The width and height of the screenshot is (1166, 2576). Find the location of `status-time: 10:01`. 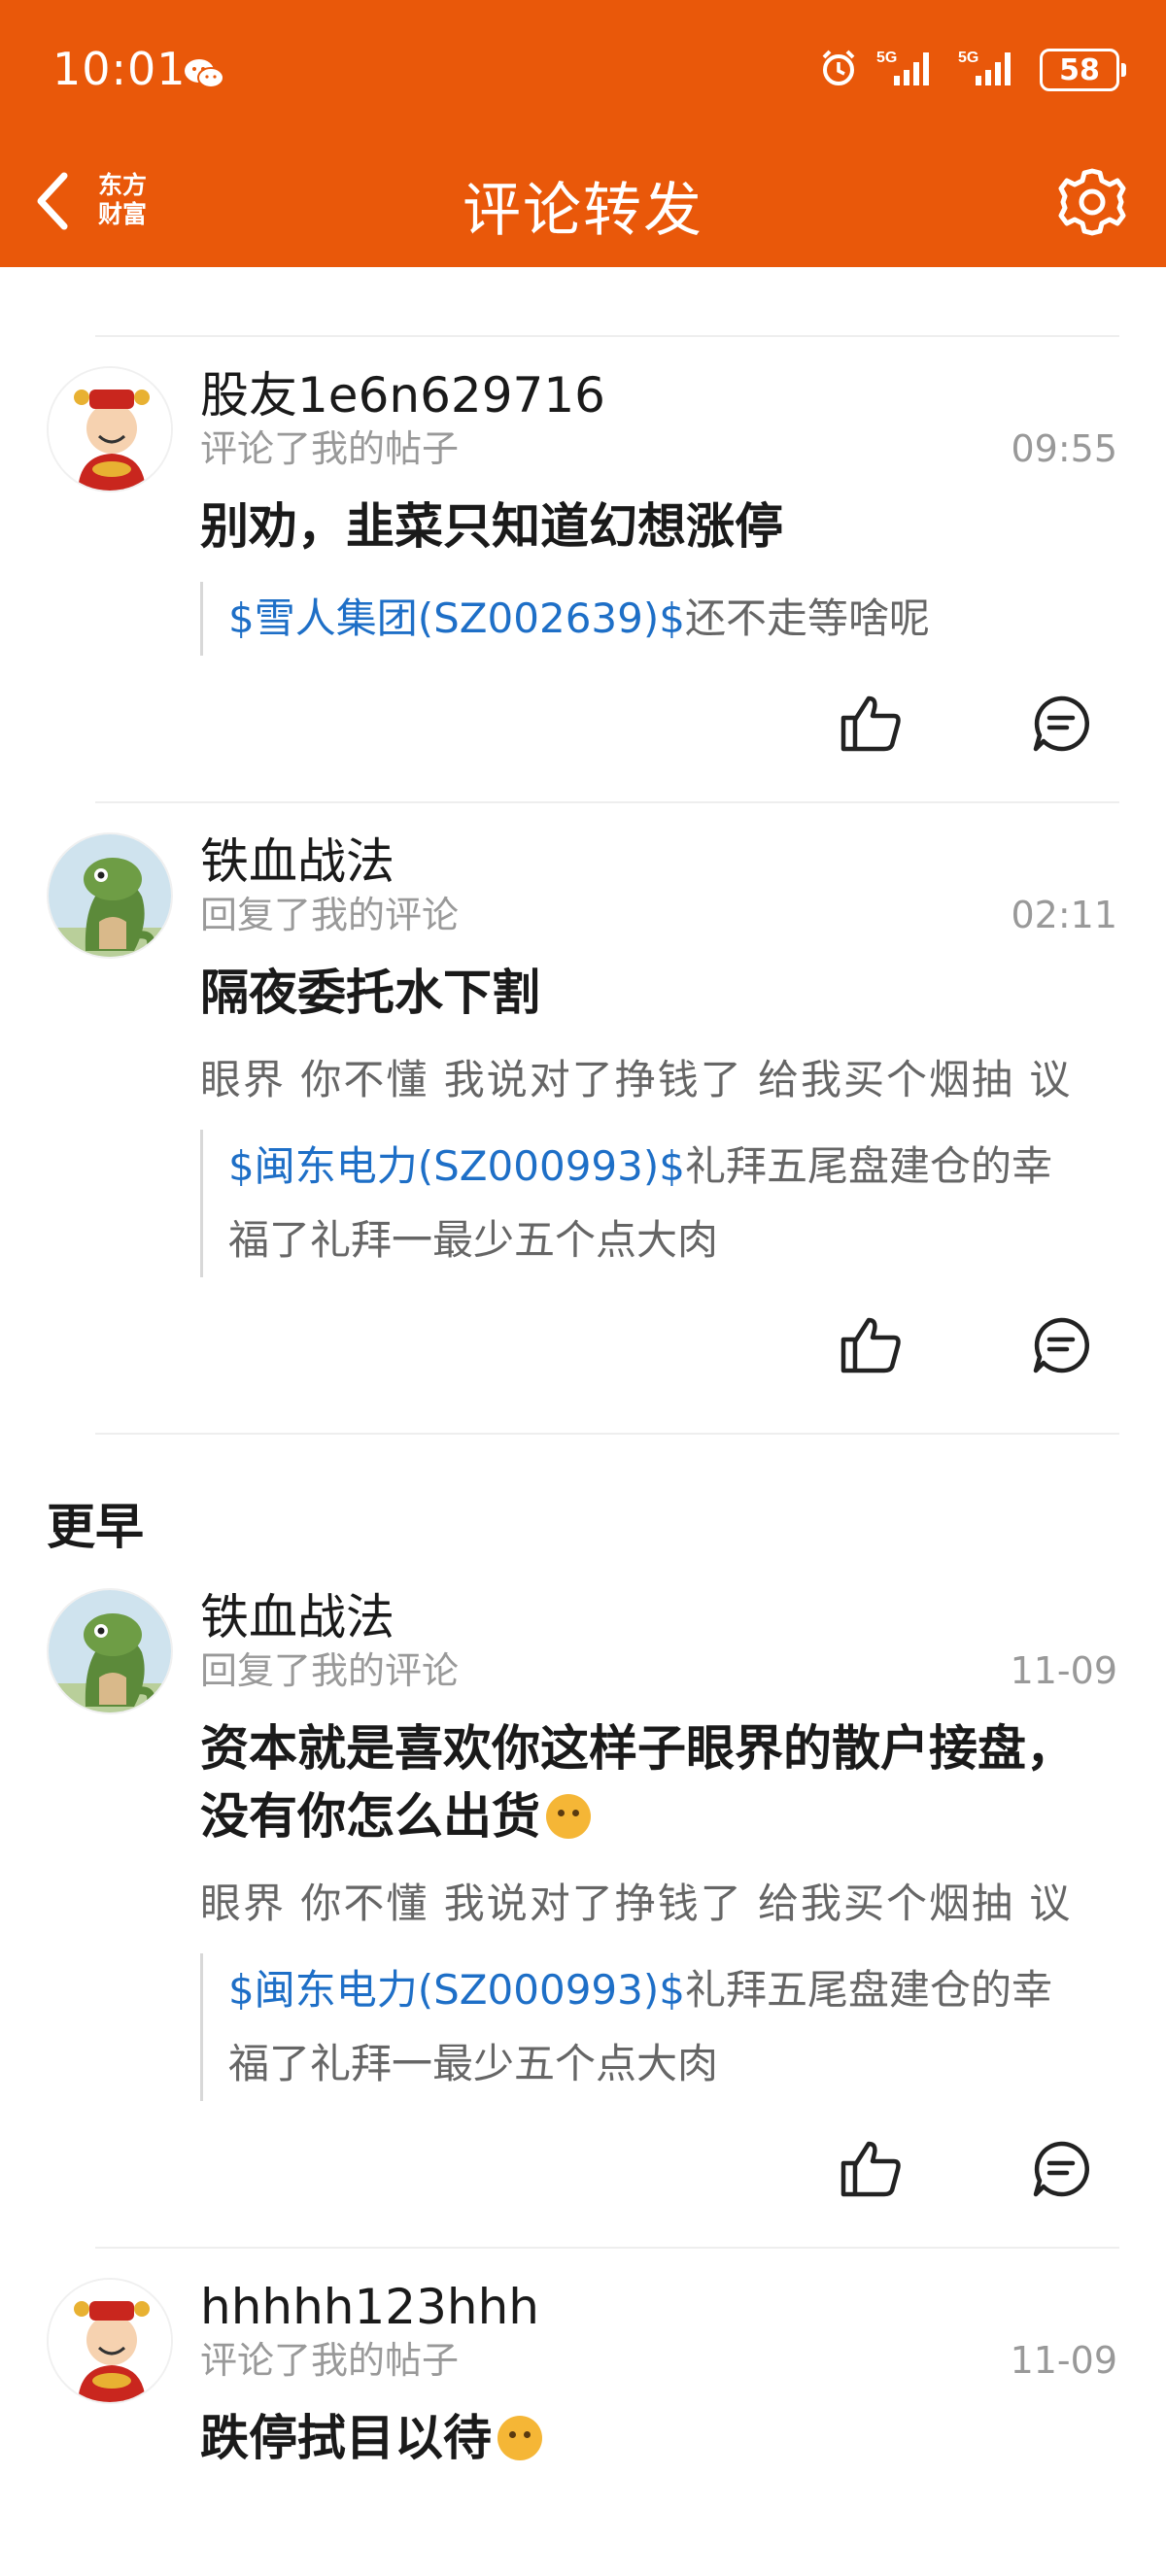

status-time: 10:01 is located at coordinates (119, 69).